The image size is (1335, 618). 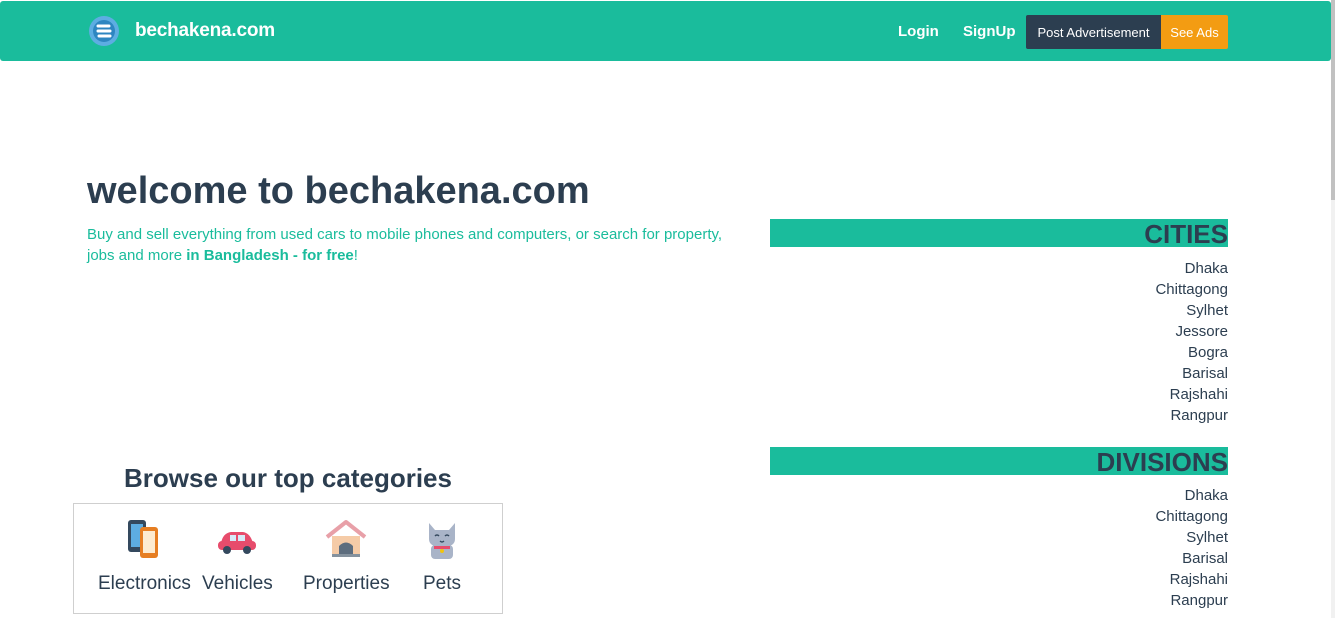 I want to click on division-link: Sylhet, so click(x=999, y=537).